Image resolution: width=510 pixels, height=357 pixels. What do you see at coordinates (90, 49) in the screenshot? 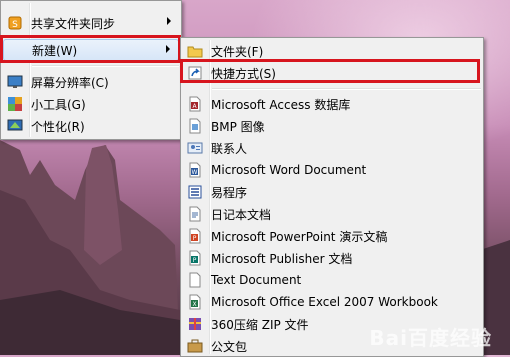
I see `annotation-box-new` at bounding box center [90, 49].